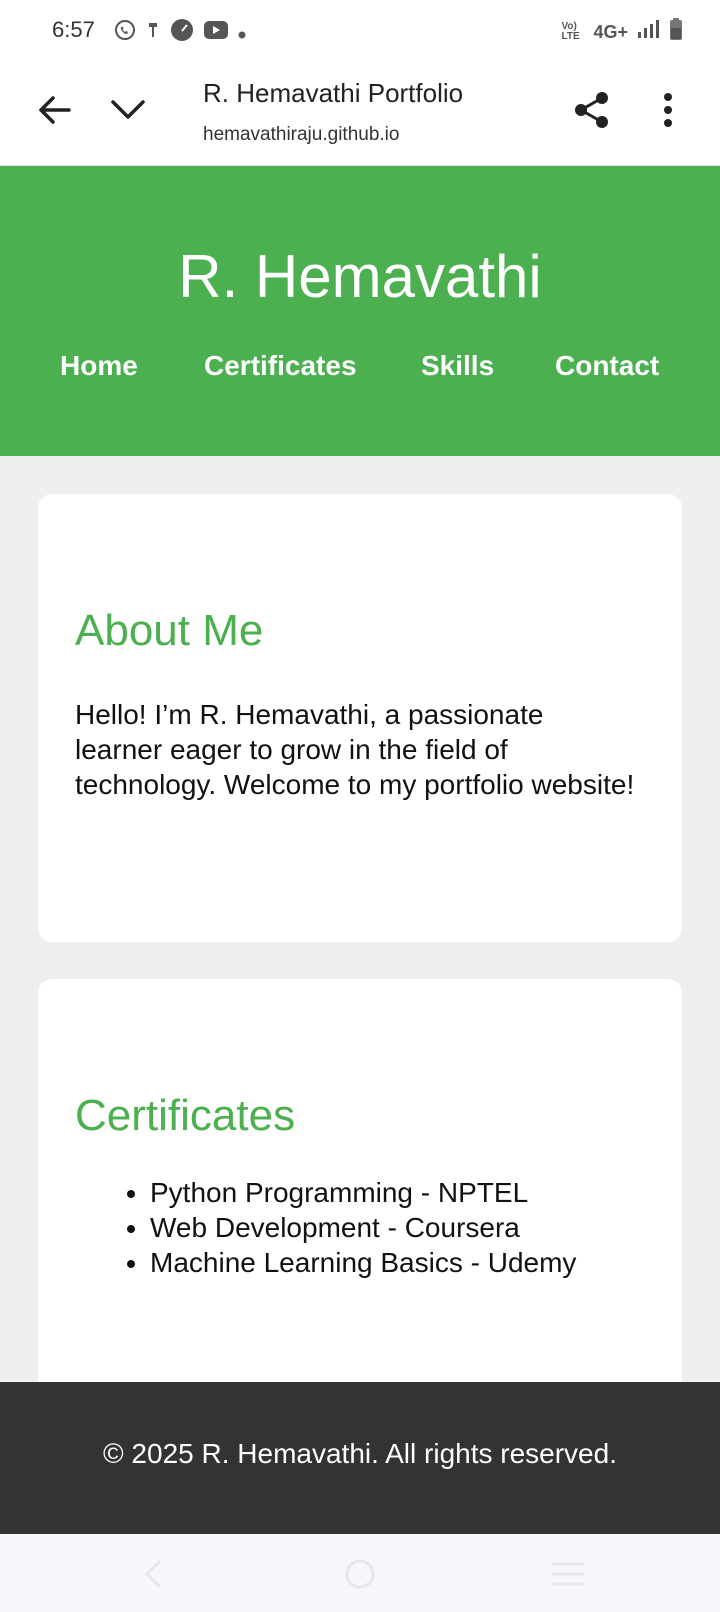 This screenshot has width=720, height=1612. I want to click on share-icon, so click(591, 110).